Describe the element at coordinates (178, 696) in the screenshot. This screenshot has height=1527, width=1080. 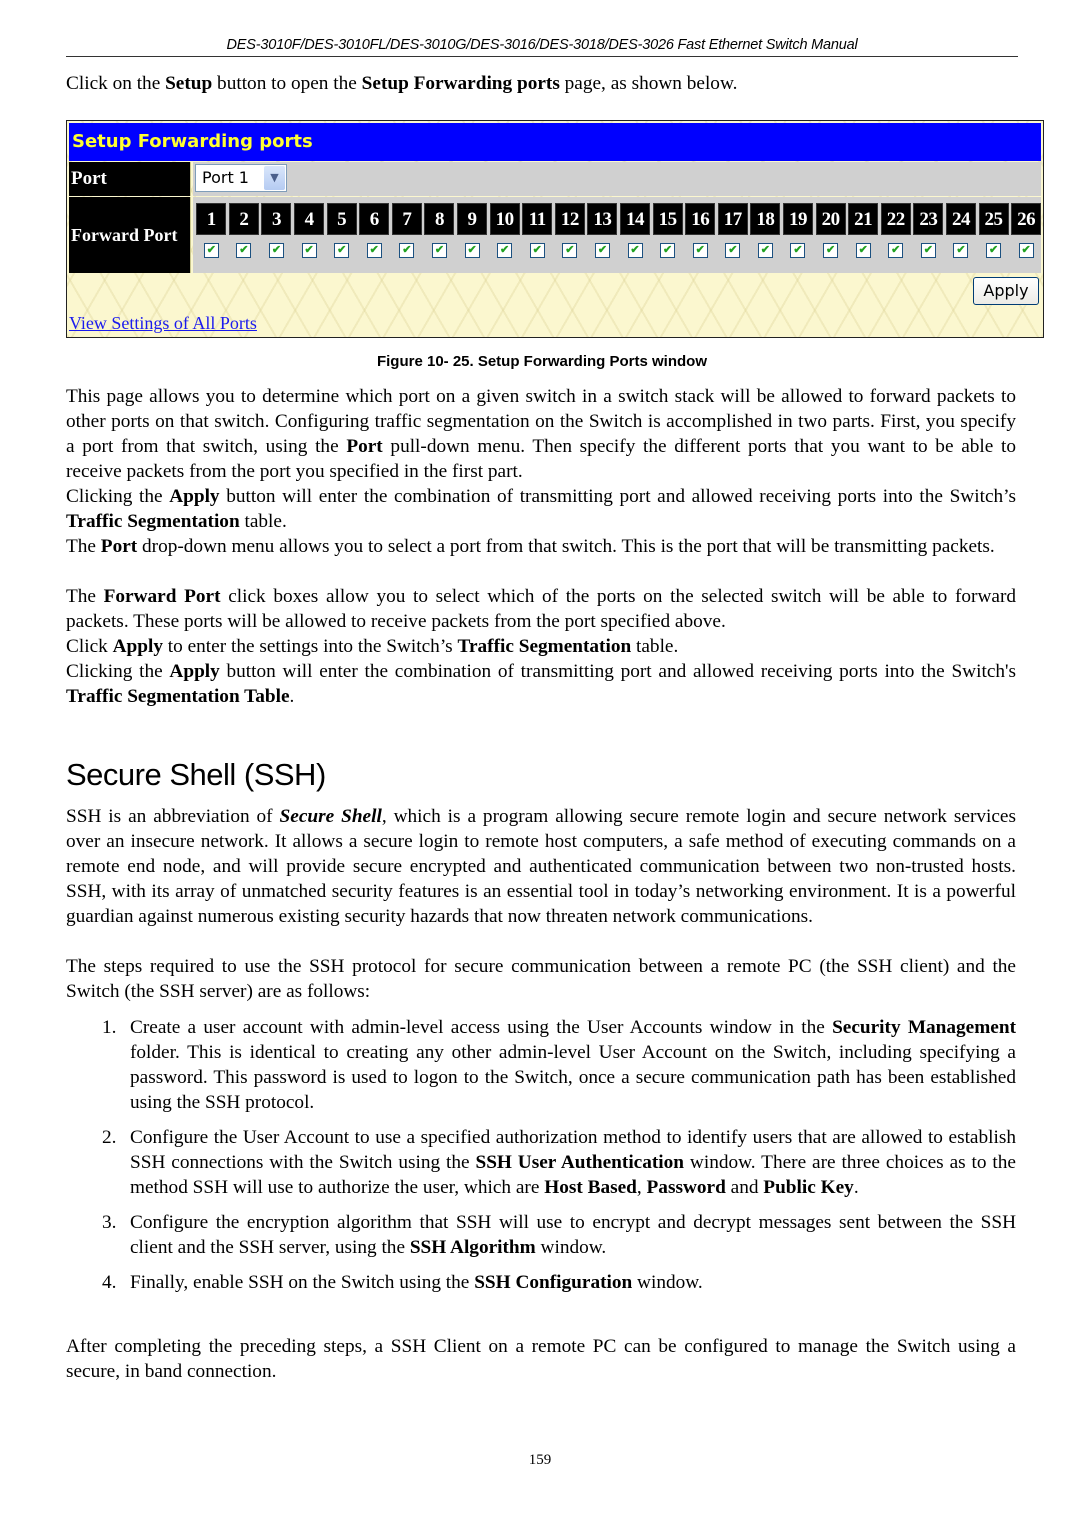
I see `bold-text: Traffic Segmentation Table` at that location.